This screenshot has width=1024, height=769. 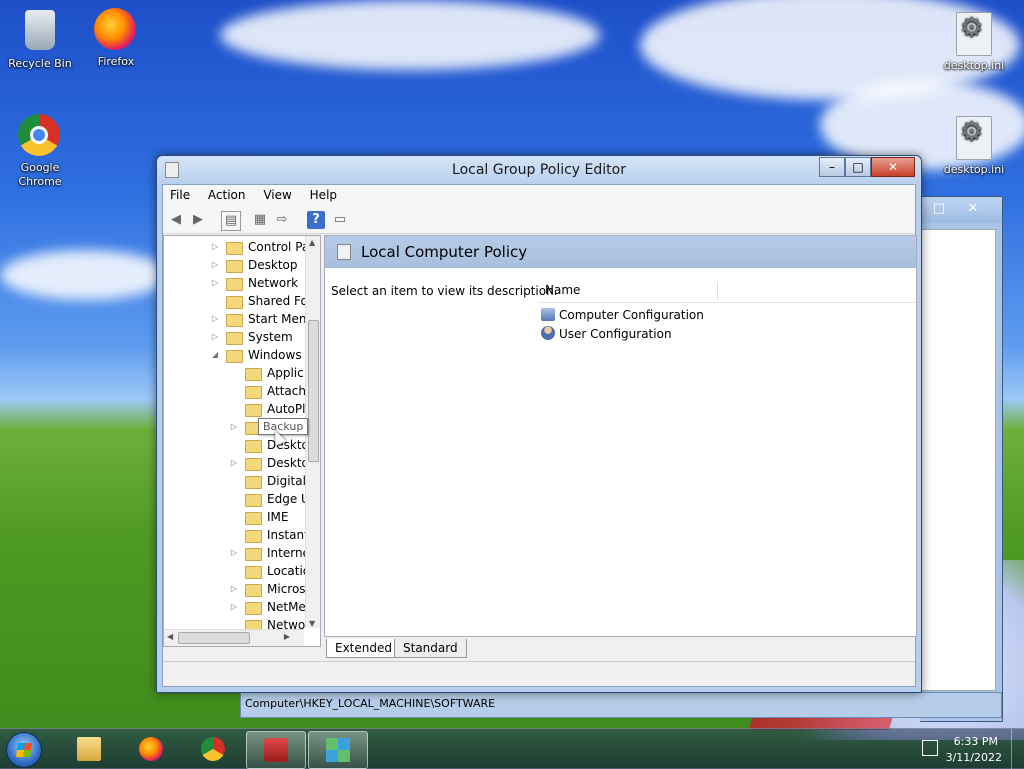 What do you see at coordinates (974, 757) in the screenshot?
I see `clock-date: 3/11/2022` at bounding box center [974, 757].